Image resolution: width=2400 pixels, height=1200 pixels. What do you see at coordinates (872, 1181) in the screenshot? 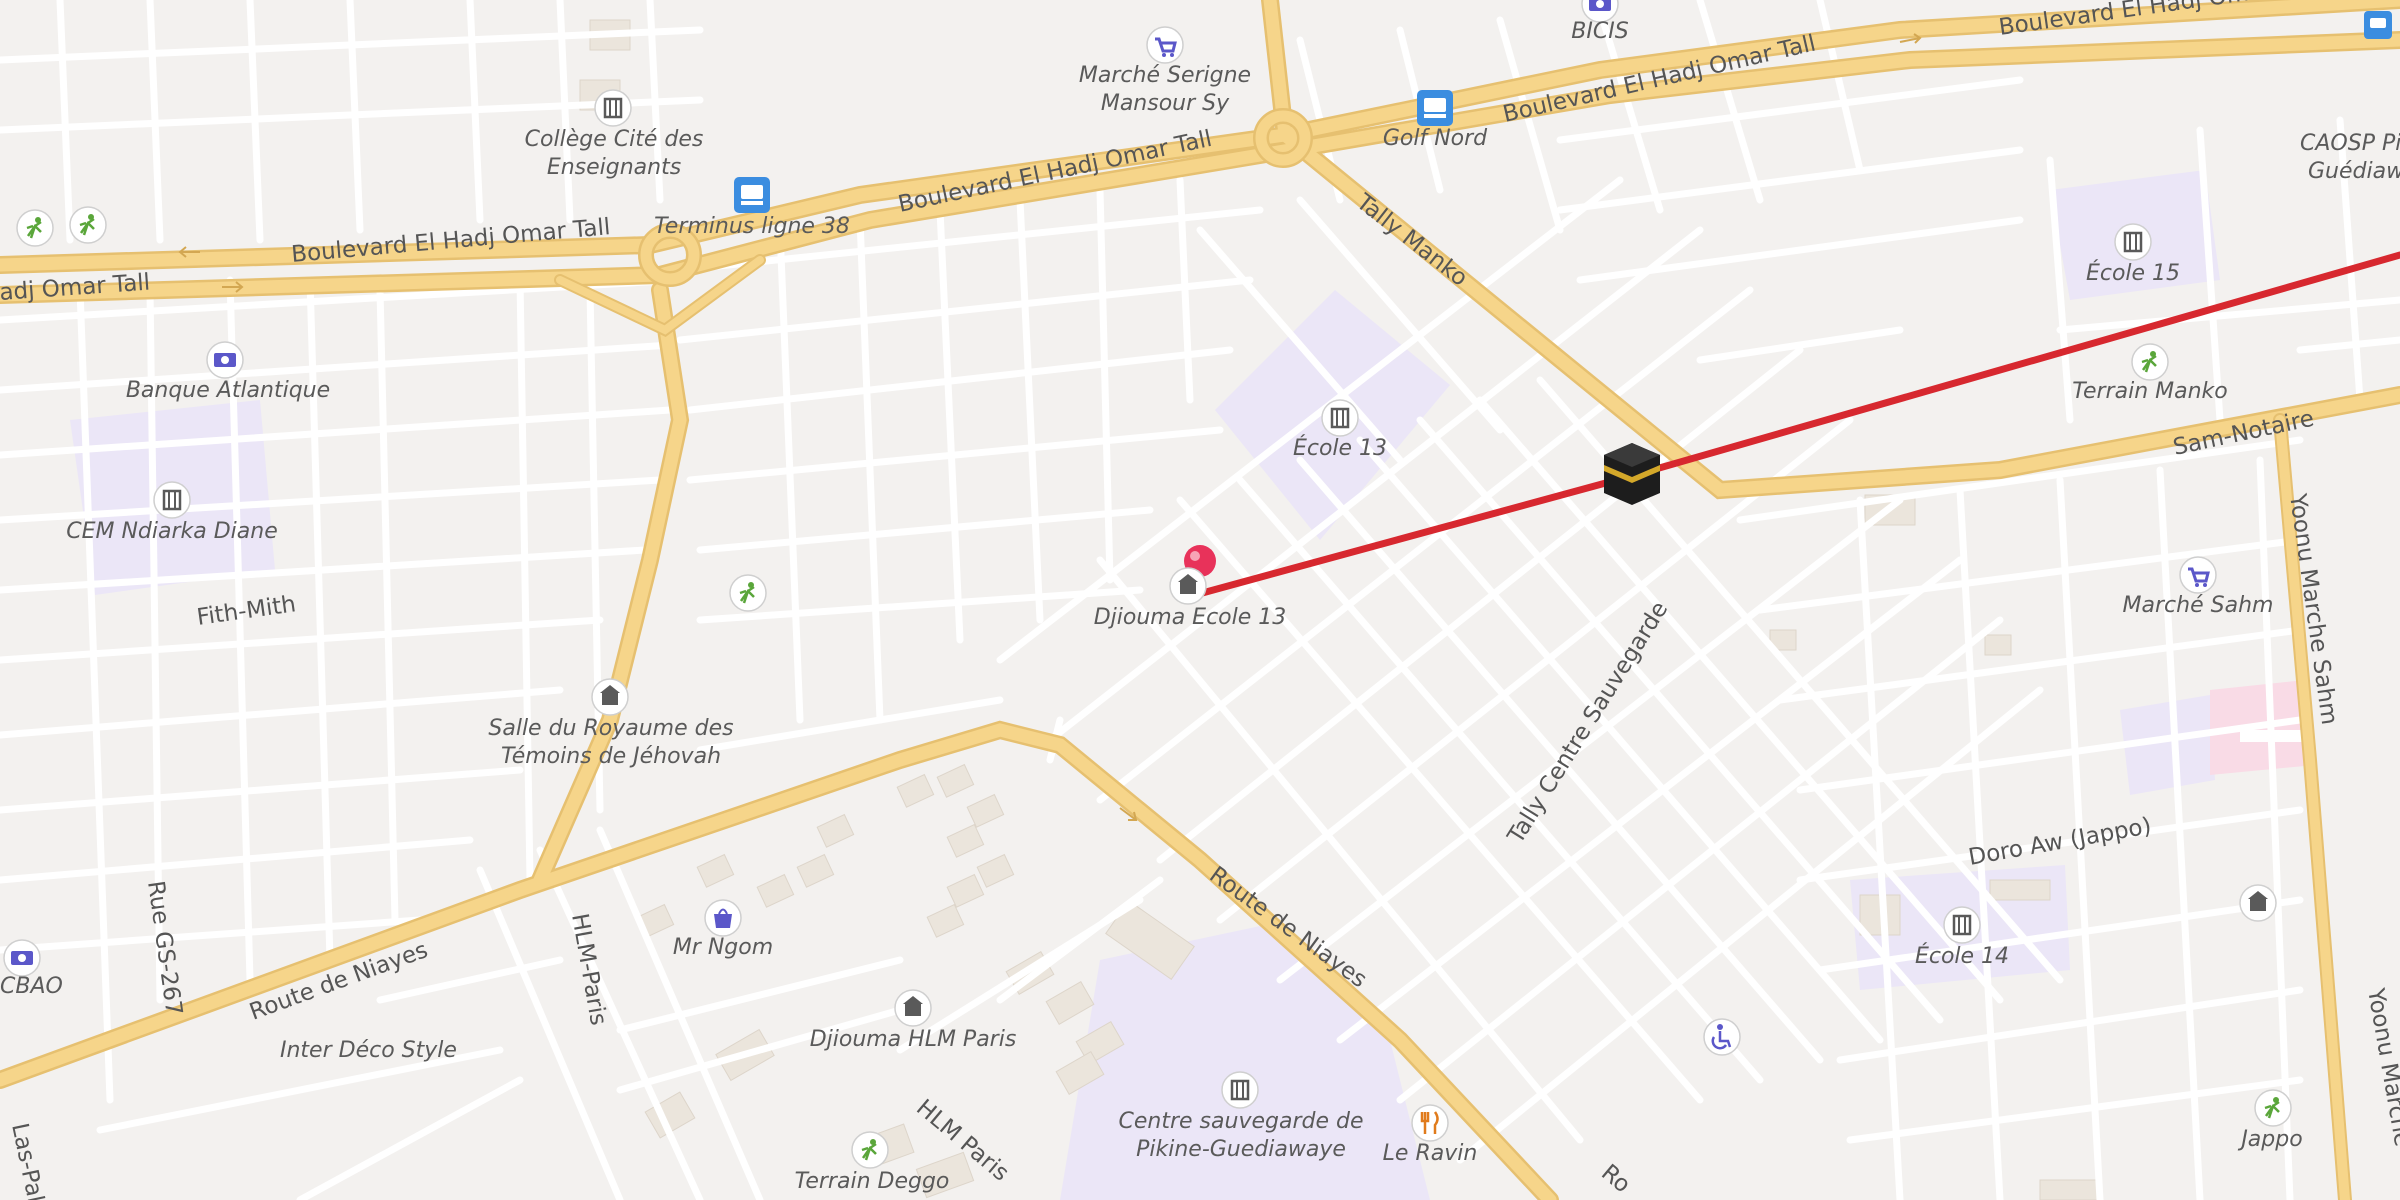
I see `poi-label-terrain-deggo: Terrain Deggo` at bounding box center [872, 1181].